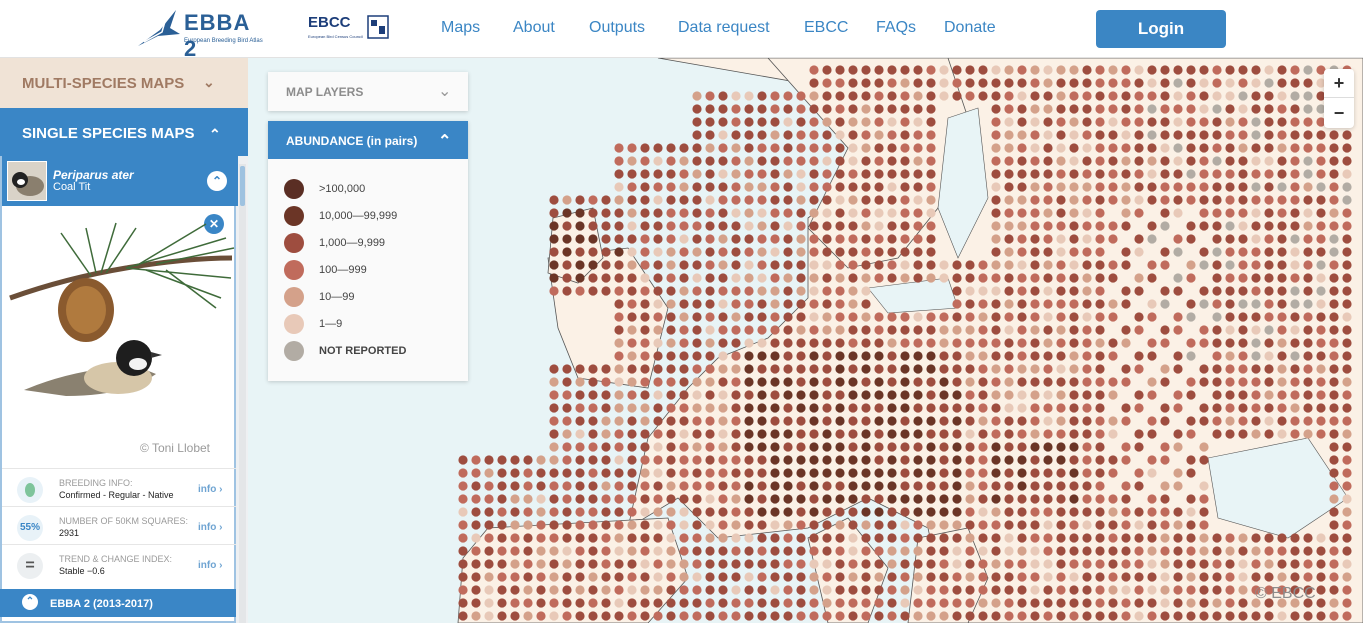  Describe the element at coordinates (69, 533) in the screenshot. I see `squares-info-value: 2931` at that location.